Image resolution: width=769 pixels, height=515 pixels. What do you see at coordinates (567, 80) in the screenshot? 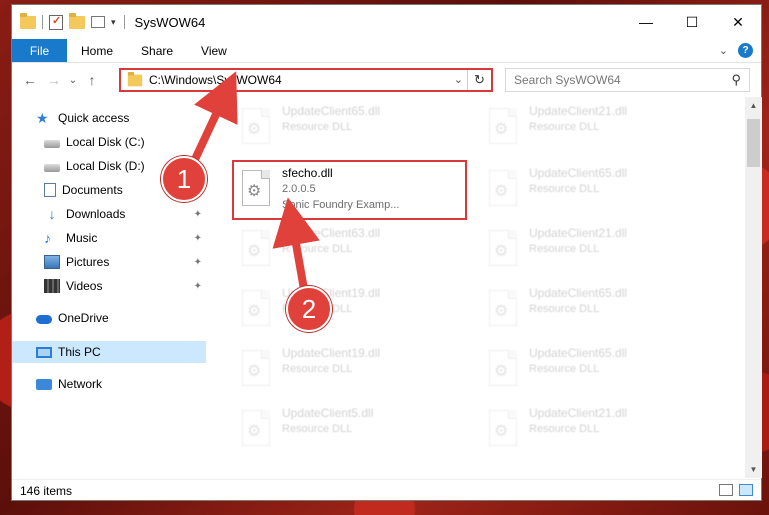
I see `search-placeholder: Search SysWOW64` at bounding box center [567, 80].